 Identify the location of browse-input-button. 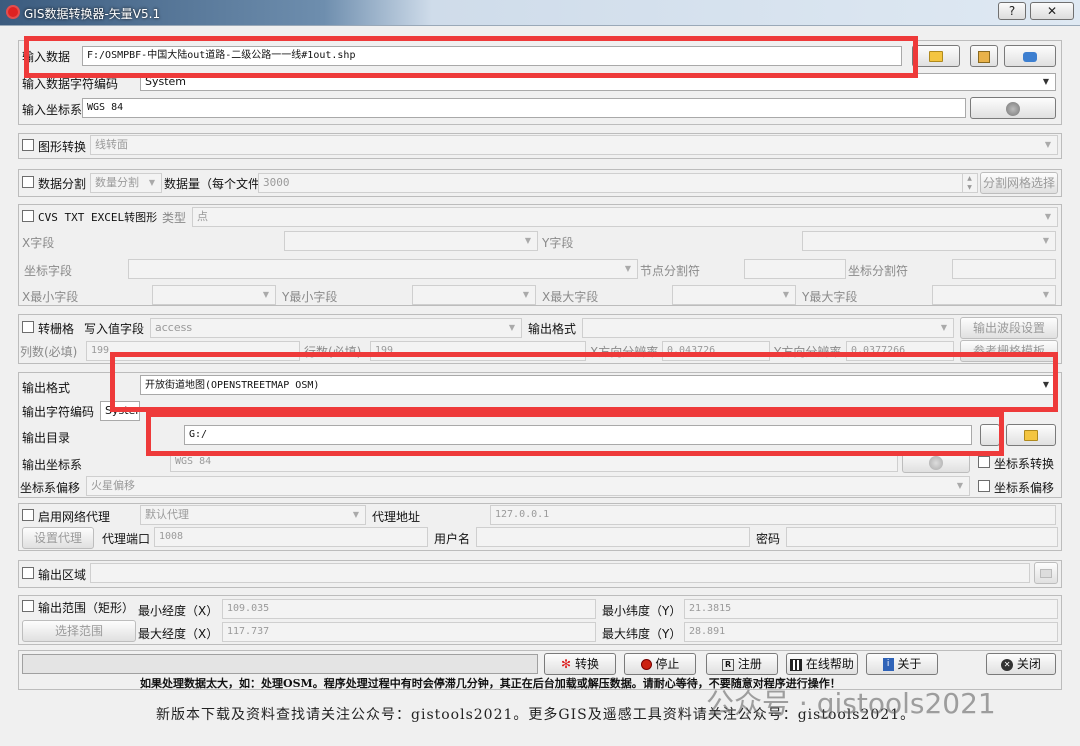
(936, 56).